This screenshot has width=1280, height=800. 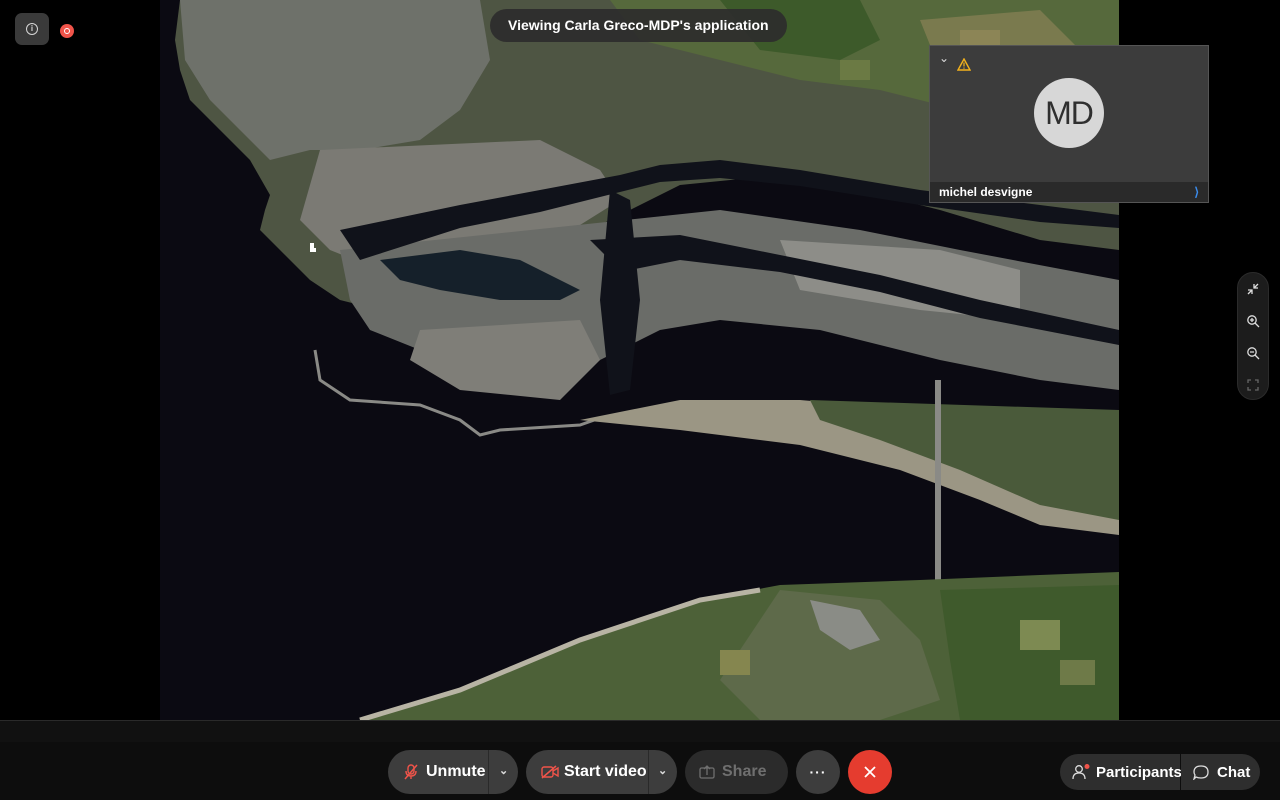 I want to click on mic-muted-icon, so click(x=411, y=772).